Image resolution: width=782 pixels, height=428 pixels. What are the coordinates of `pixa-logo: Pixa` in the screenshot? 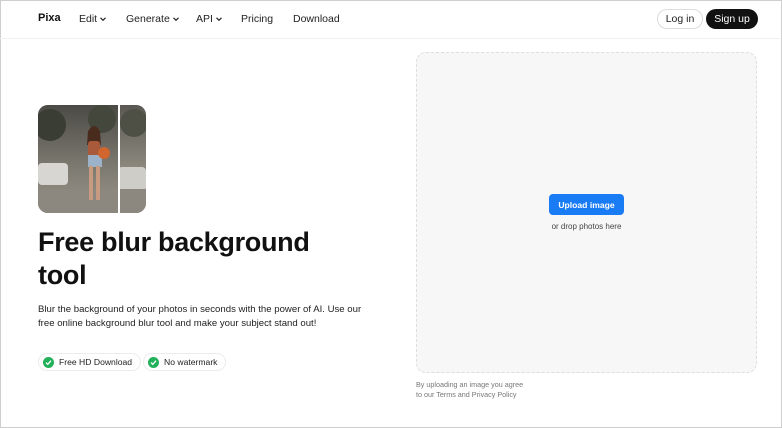 It's located at (49, 18).